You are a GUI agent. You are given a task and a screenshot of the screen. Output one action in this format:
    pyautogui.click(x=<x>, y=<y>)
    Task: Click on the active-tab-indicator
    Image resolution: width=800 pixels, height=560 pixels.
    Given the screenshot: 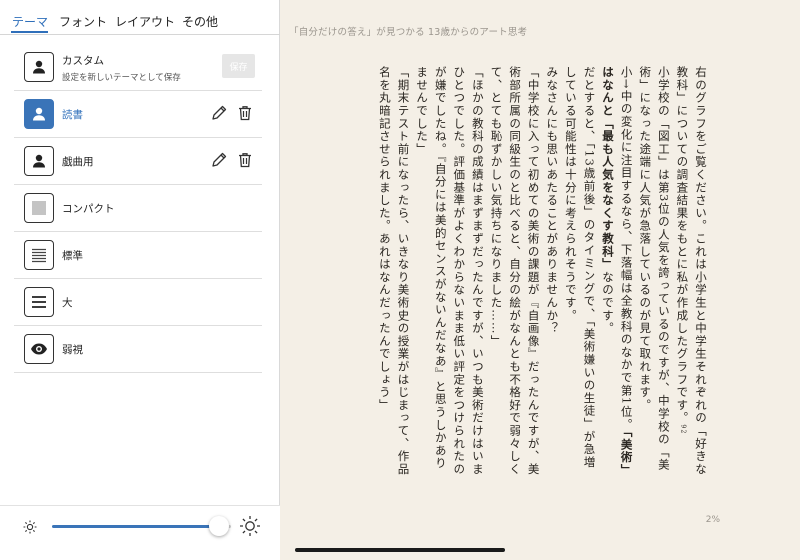 What is the action you would take?
    pyautogui.click(x=29, y=32)
    